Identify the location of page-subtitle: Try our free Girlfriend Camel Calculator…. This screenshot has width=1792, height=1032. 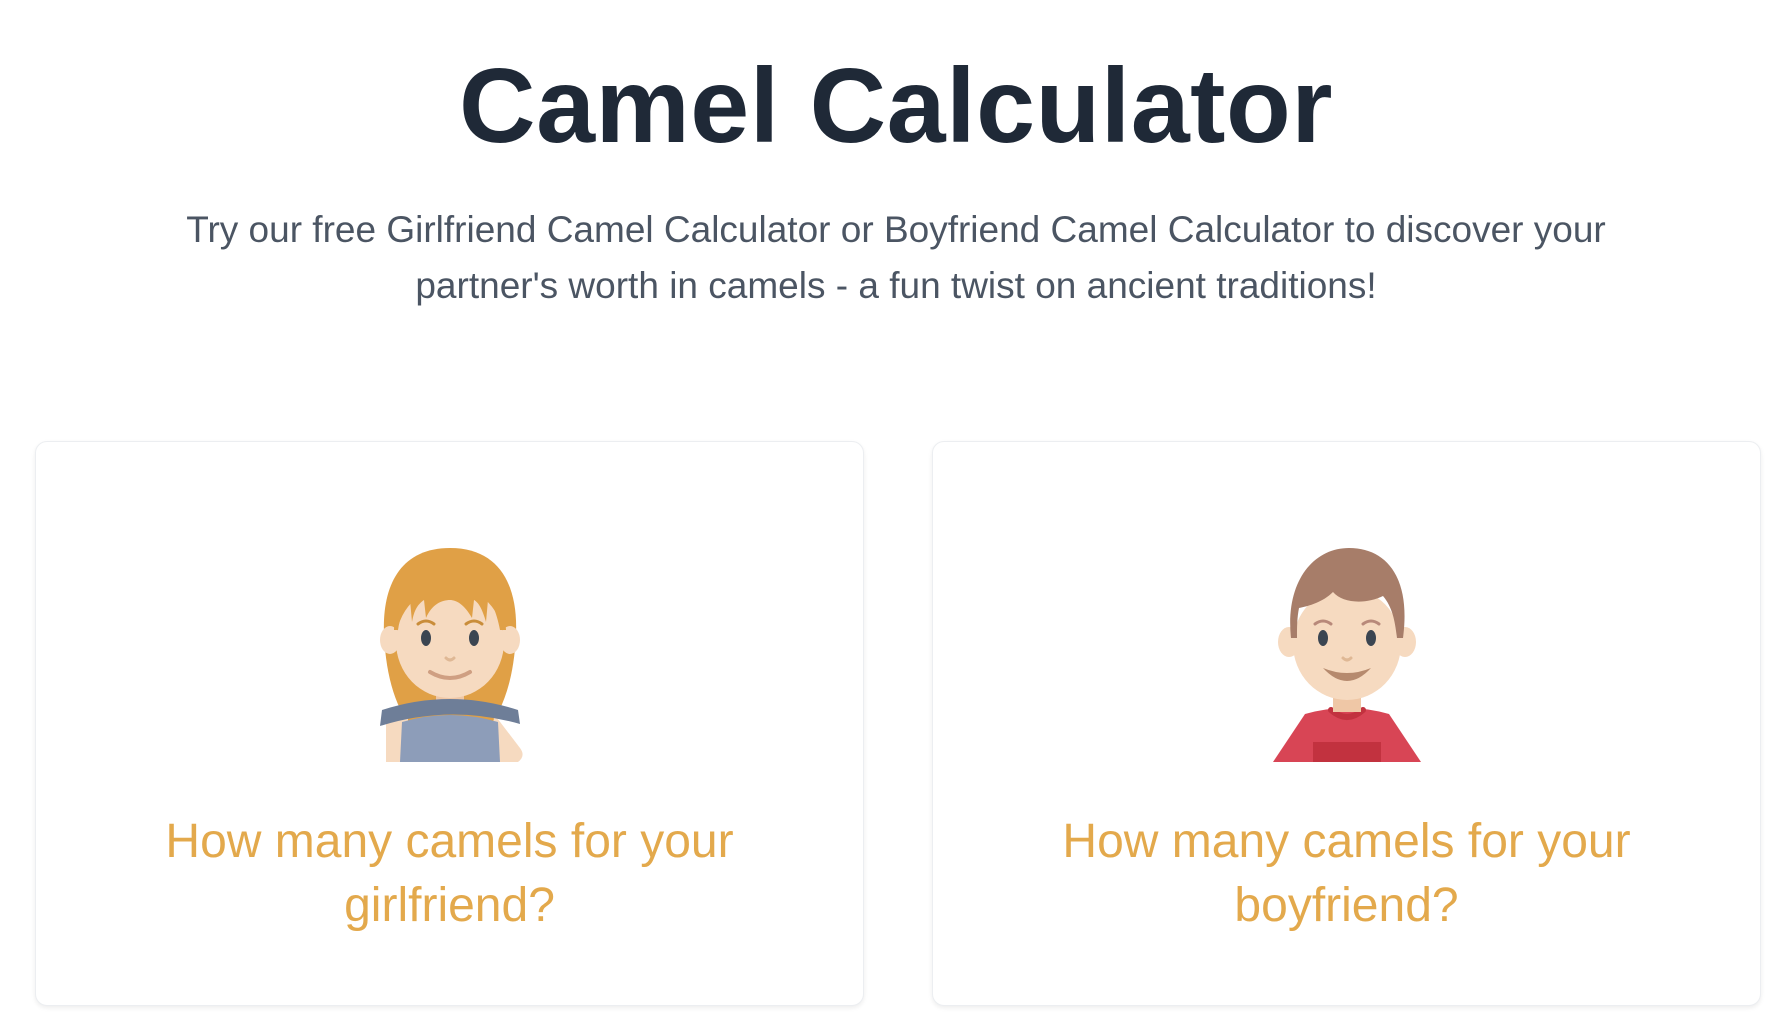
(896, 257).